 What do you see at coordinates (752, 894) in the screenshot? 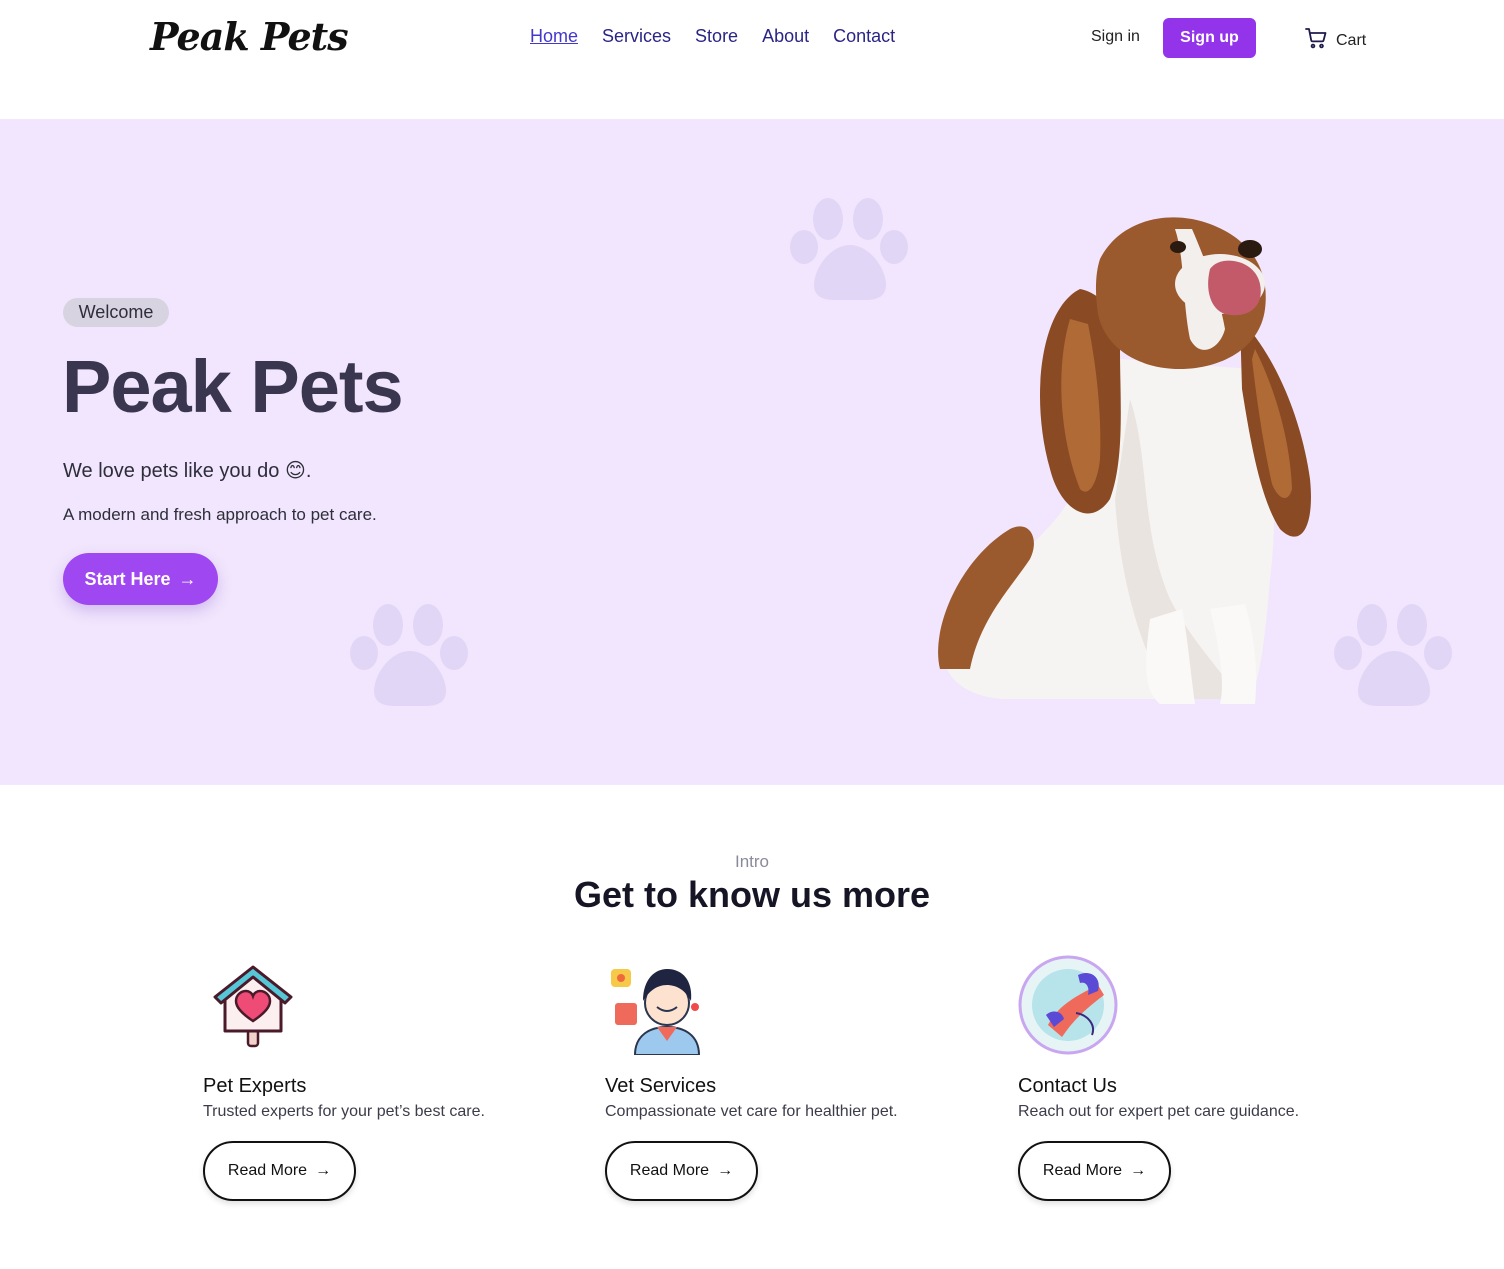
I see `intro-title: Get to know us more` at bounding box center [752, 894].